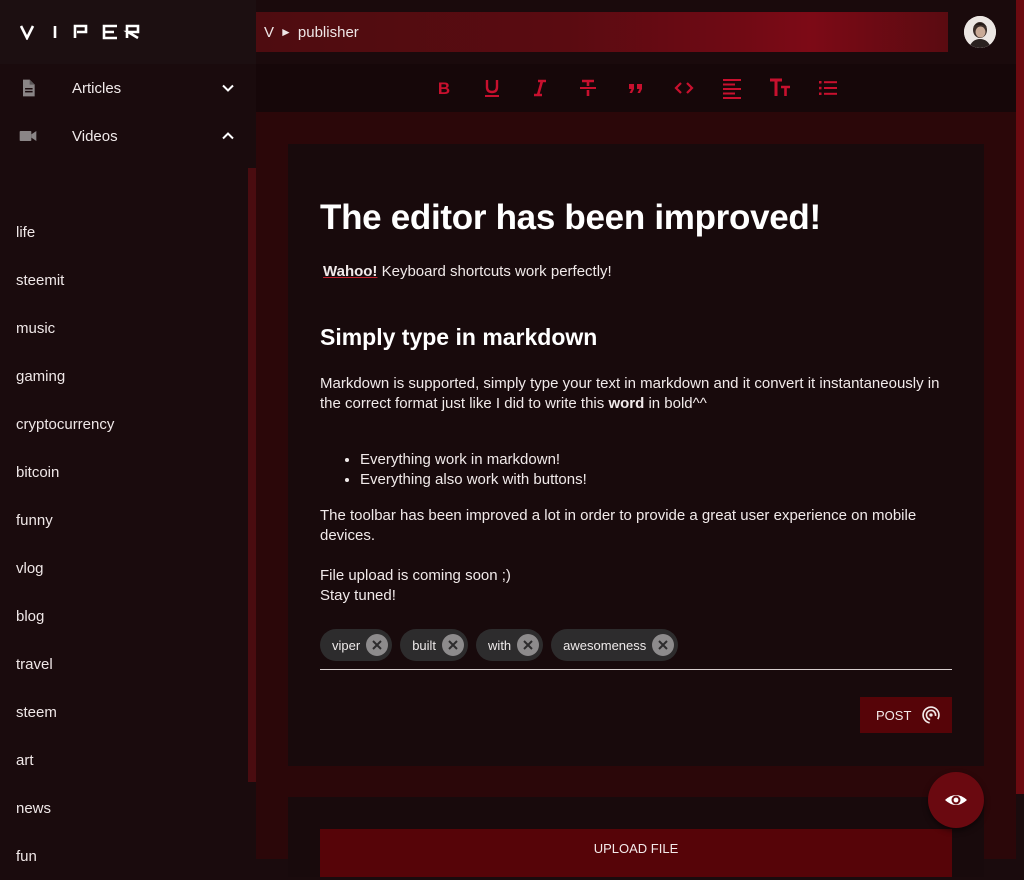 This screenshot has height=880, width=1024. What do you see at coordinates (626, 403) in the screenshot?
I see `paragraph-bold-word: word` at bounding box center [626, 403].